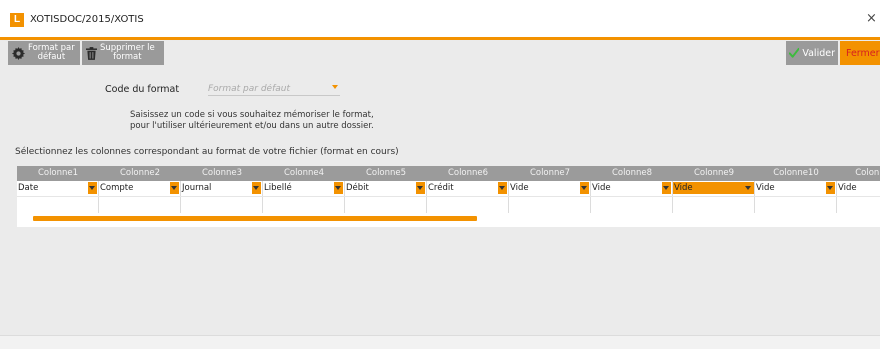 This screenshot has width=880, height=349. Describe the element at coordinates (871, 18) in the screenshot. I see `window-close-button: ×` at that location.